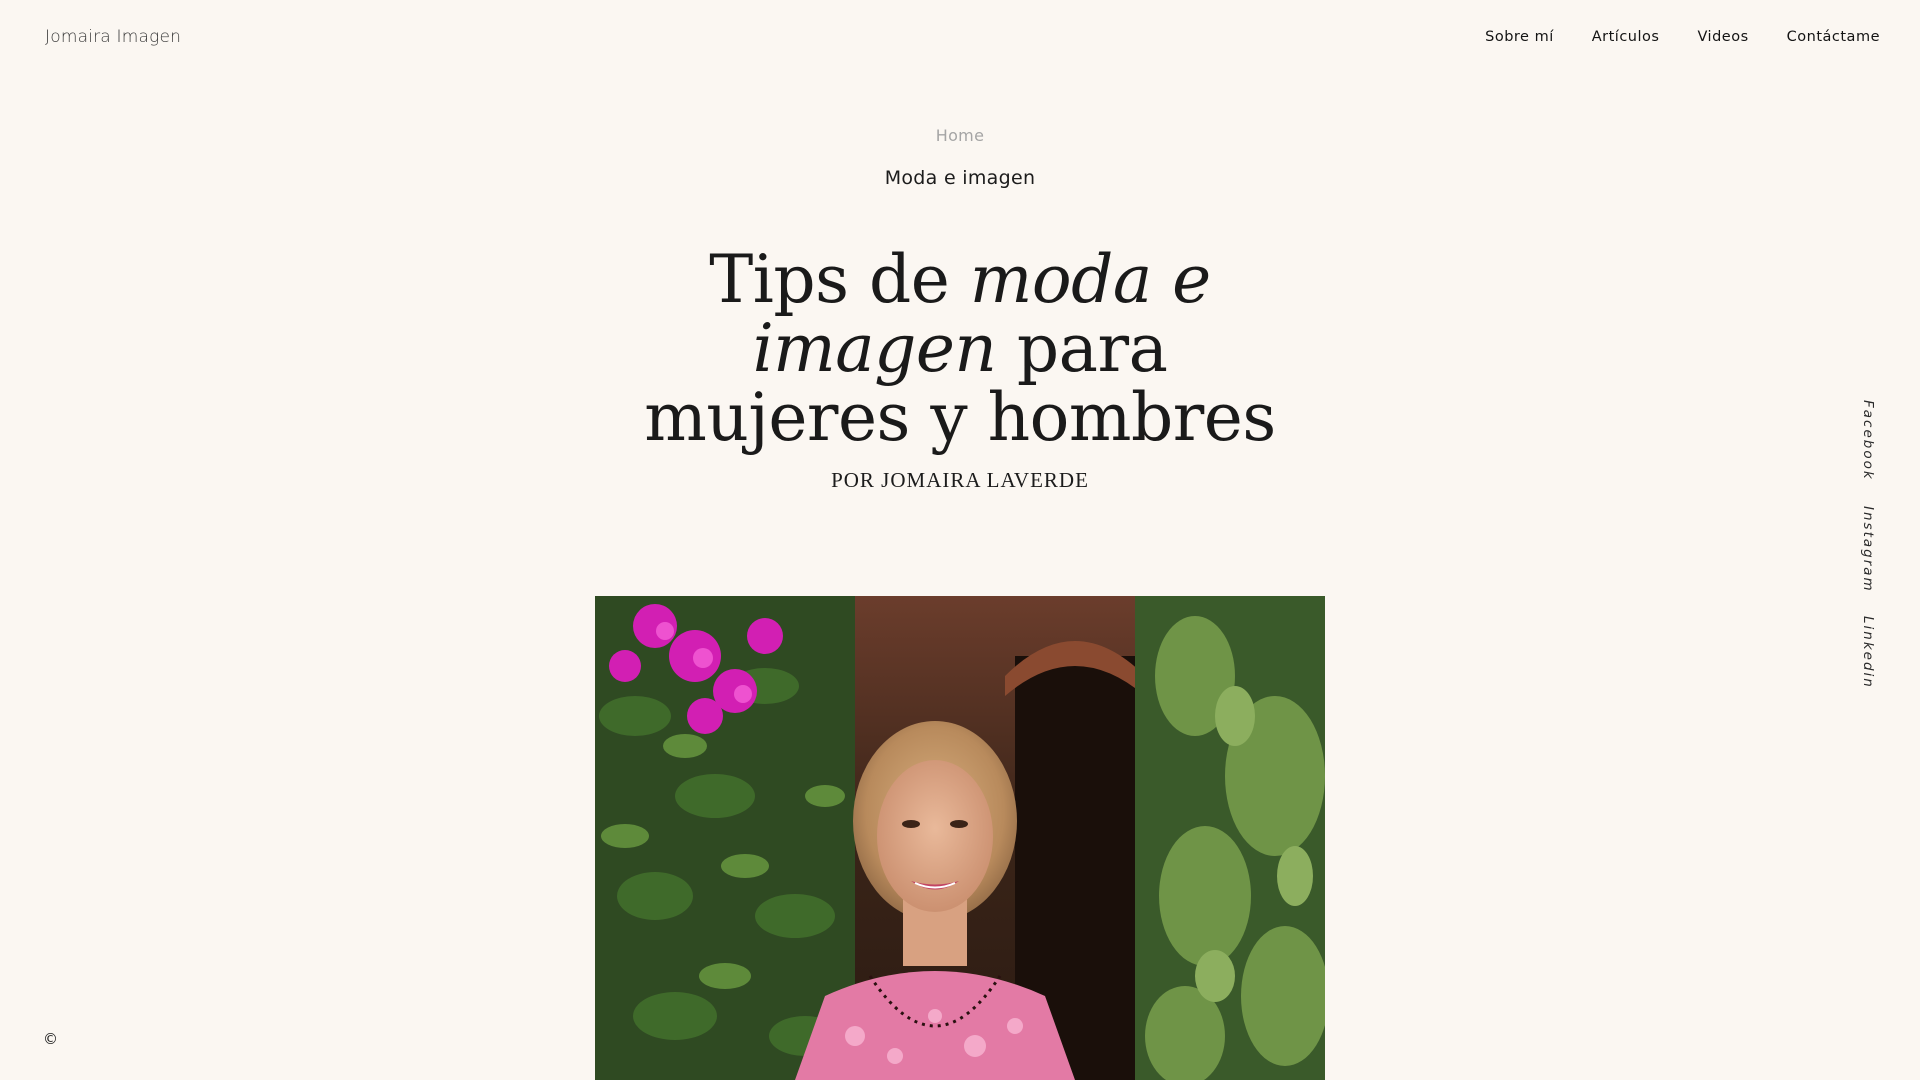 Image resolution: width=1920 pixels, height=1080 pixels. I want to click on social-facebook-link: Facebook, so click(1868, 440).